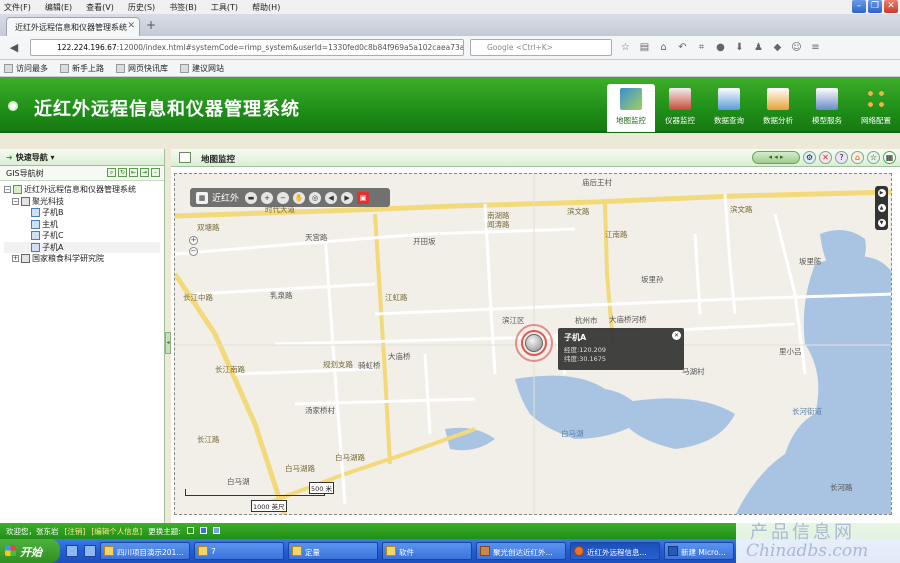 This screenshot has height=563, width=900. What do you see at coordinates (363, 197) in the screenshot?
I see `clear-icon: ▣` at bounding box center [363, 197].